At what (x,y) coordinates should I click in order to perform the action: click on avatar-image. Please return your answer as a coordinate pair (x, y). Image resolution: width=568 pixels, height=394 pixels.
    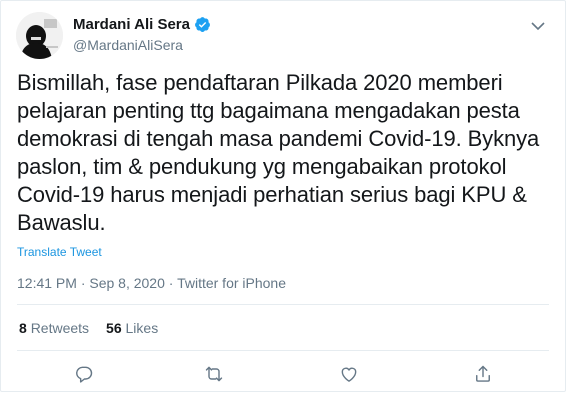
    Looking at the image, I should click on (39, 35).